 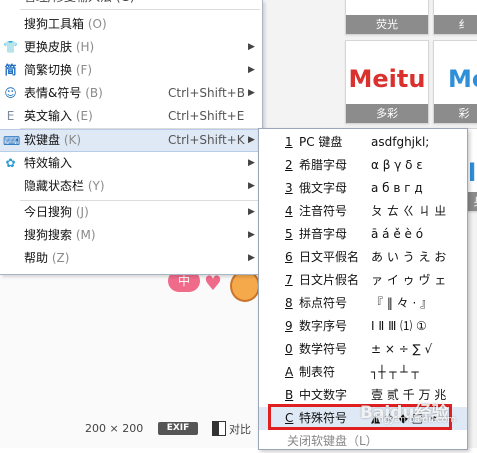 What do you see at coordinates (363, 280) in the screenshot?
I see `soft-keyboard-item: 7 日文片假名 ァ イ ゥ ヴ ェ` at bounding box center [363, 280].